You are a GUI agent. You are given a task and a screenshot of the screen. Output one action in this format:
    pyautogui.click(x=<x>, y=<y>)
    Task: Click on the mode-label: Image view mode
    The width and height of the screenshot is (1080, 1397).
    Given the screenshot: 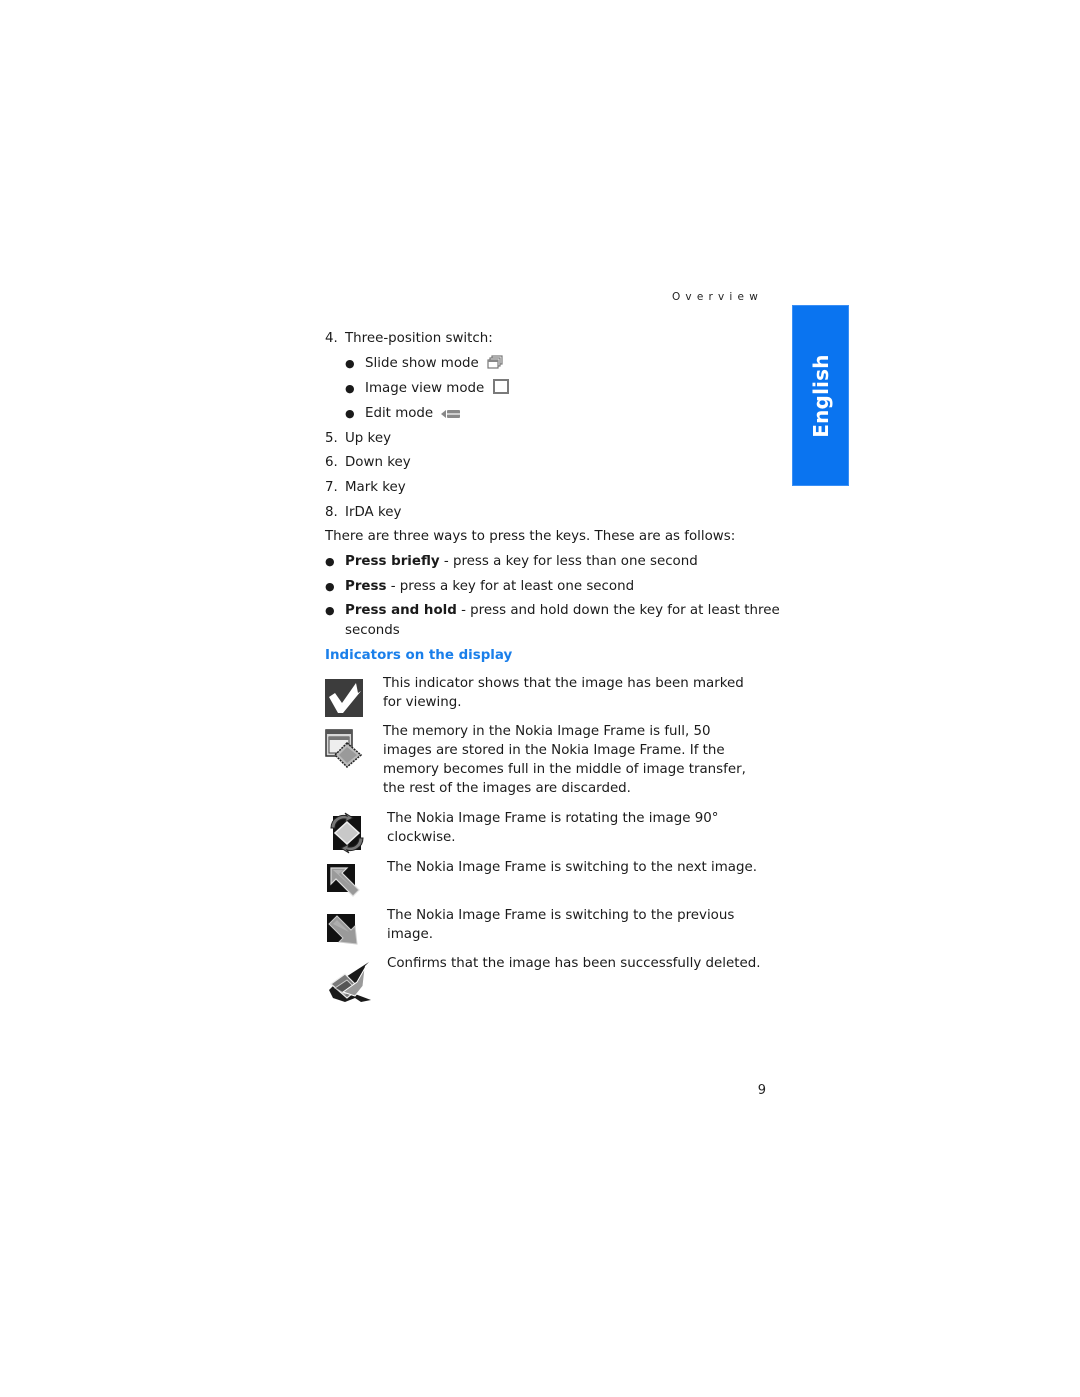 What is the action you would take?
    pyautogui.click(x=425, y=388)
    